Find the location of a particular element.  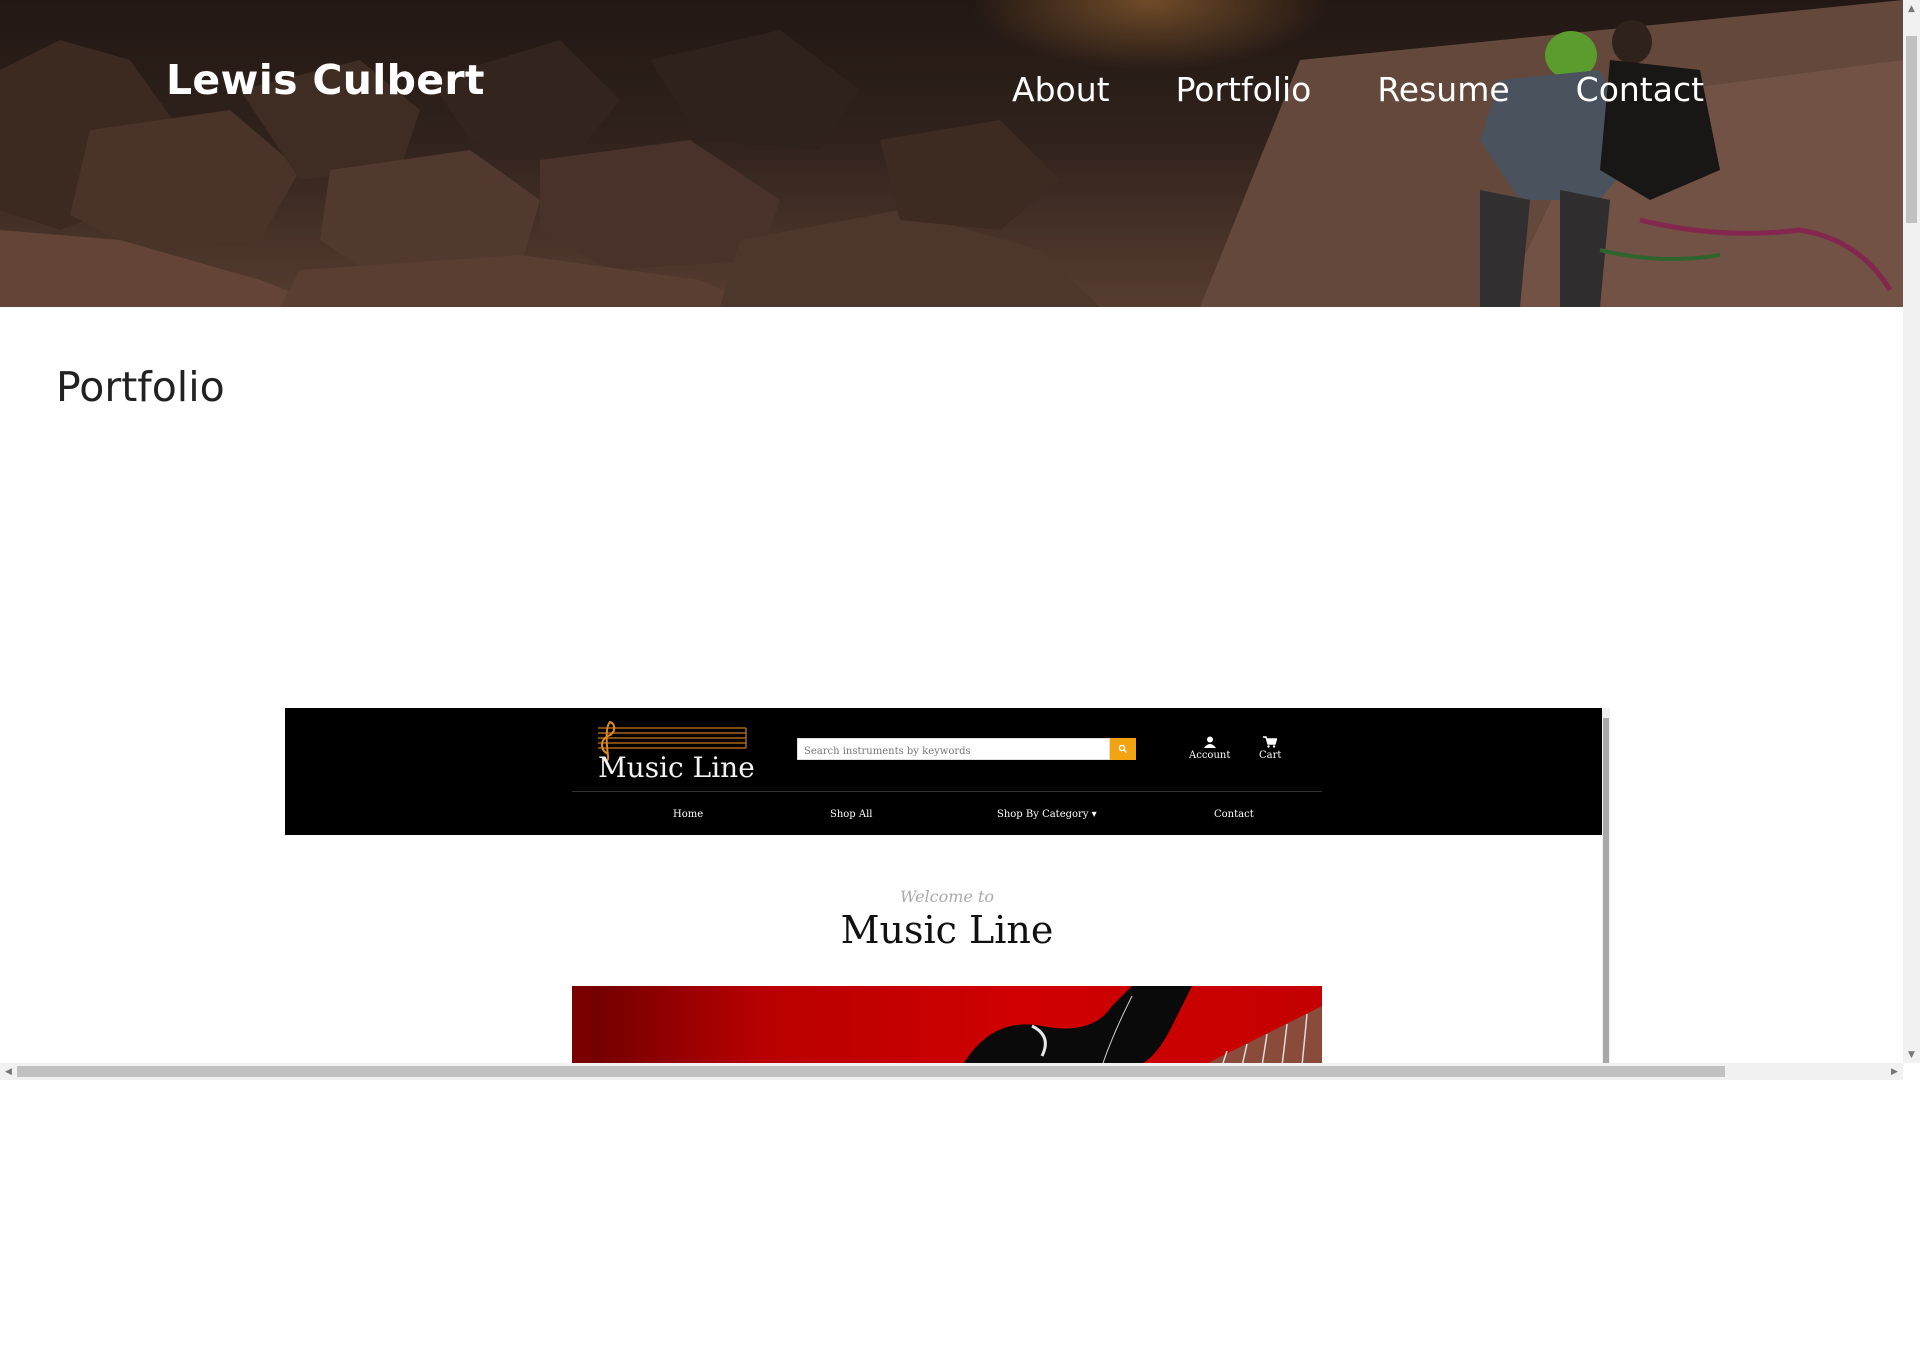

preview-nav-contact: Contact is located at coordinates (1234, 814).